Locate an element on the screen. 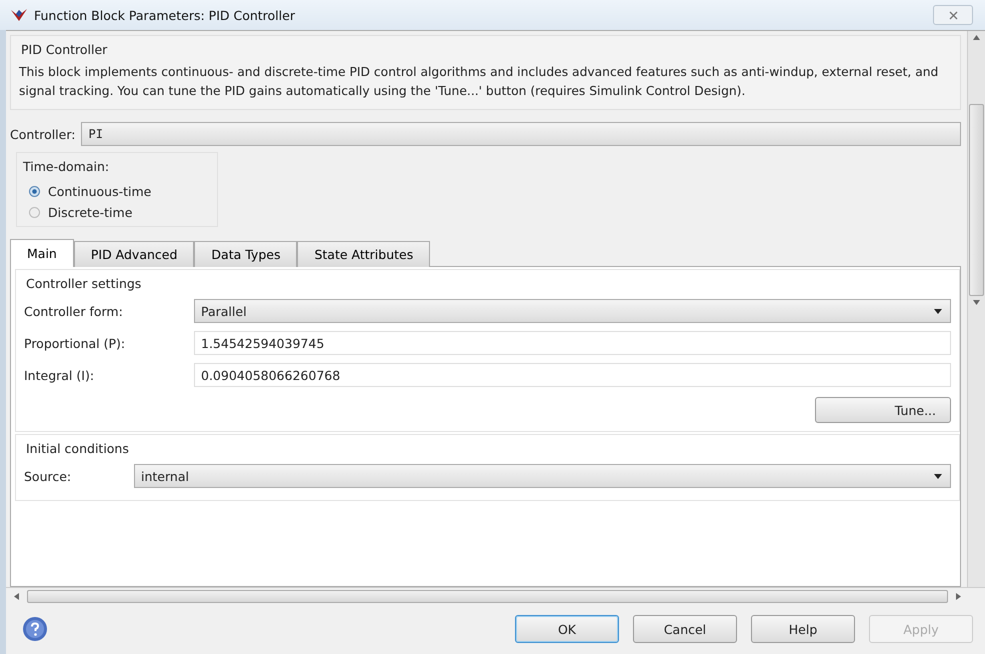 This screenshot has width=985, height=654. dialog-button: OK is located at coordinates (567, 629).